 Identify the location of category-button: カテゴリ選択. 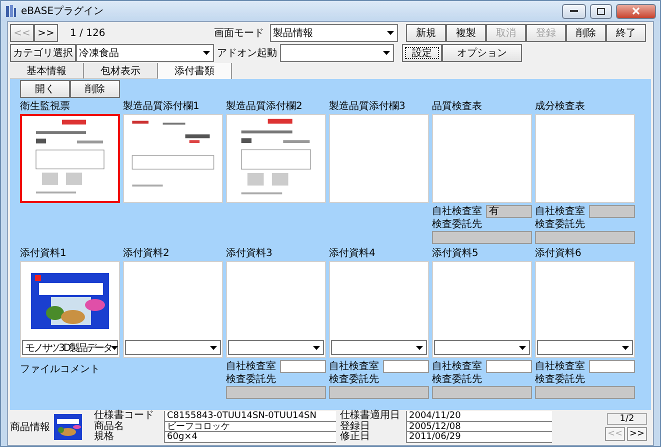
(43, 53).